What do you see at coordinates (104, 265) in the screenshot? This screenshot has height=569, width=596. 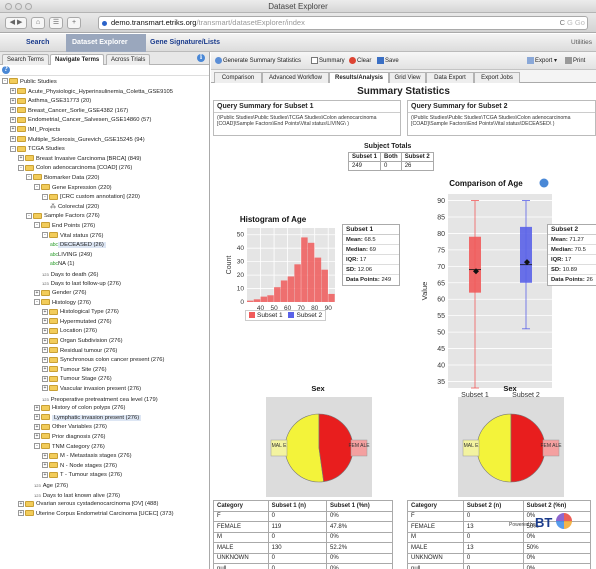 I see `tree-node: abcNA (1)` at bounding box center [104, 265].